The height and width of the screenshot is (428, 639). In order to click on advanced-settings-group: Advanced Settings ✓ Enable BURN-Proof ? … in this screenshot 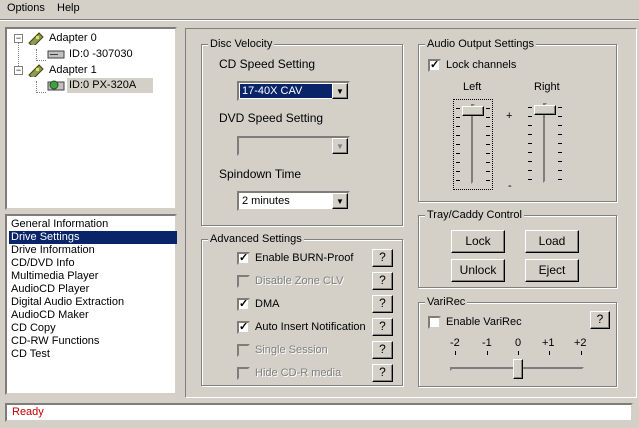, I will do `click(302, 309)`.